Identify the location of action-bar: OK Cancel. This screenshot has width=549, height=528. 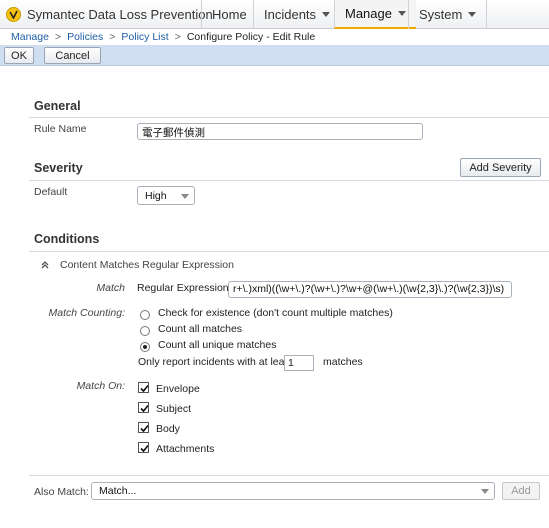
(274, 55).